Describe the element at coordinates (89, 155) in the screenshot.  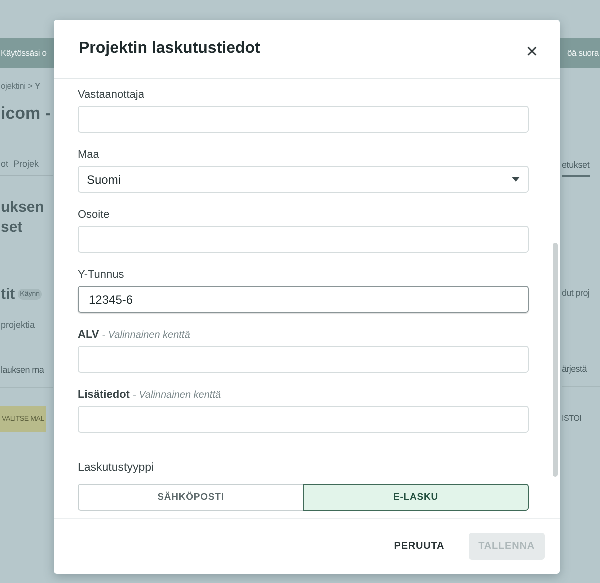
I see `field-label: Maa` at that location.